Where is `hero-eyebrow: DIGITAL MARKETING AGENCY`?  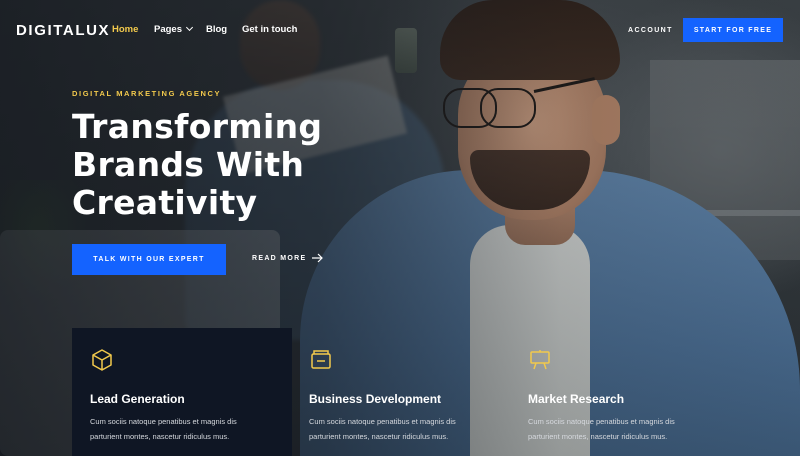 hero-eyebrow: DIGITAL MARKETING AGENCY is located at coordinates (147, 93).